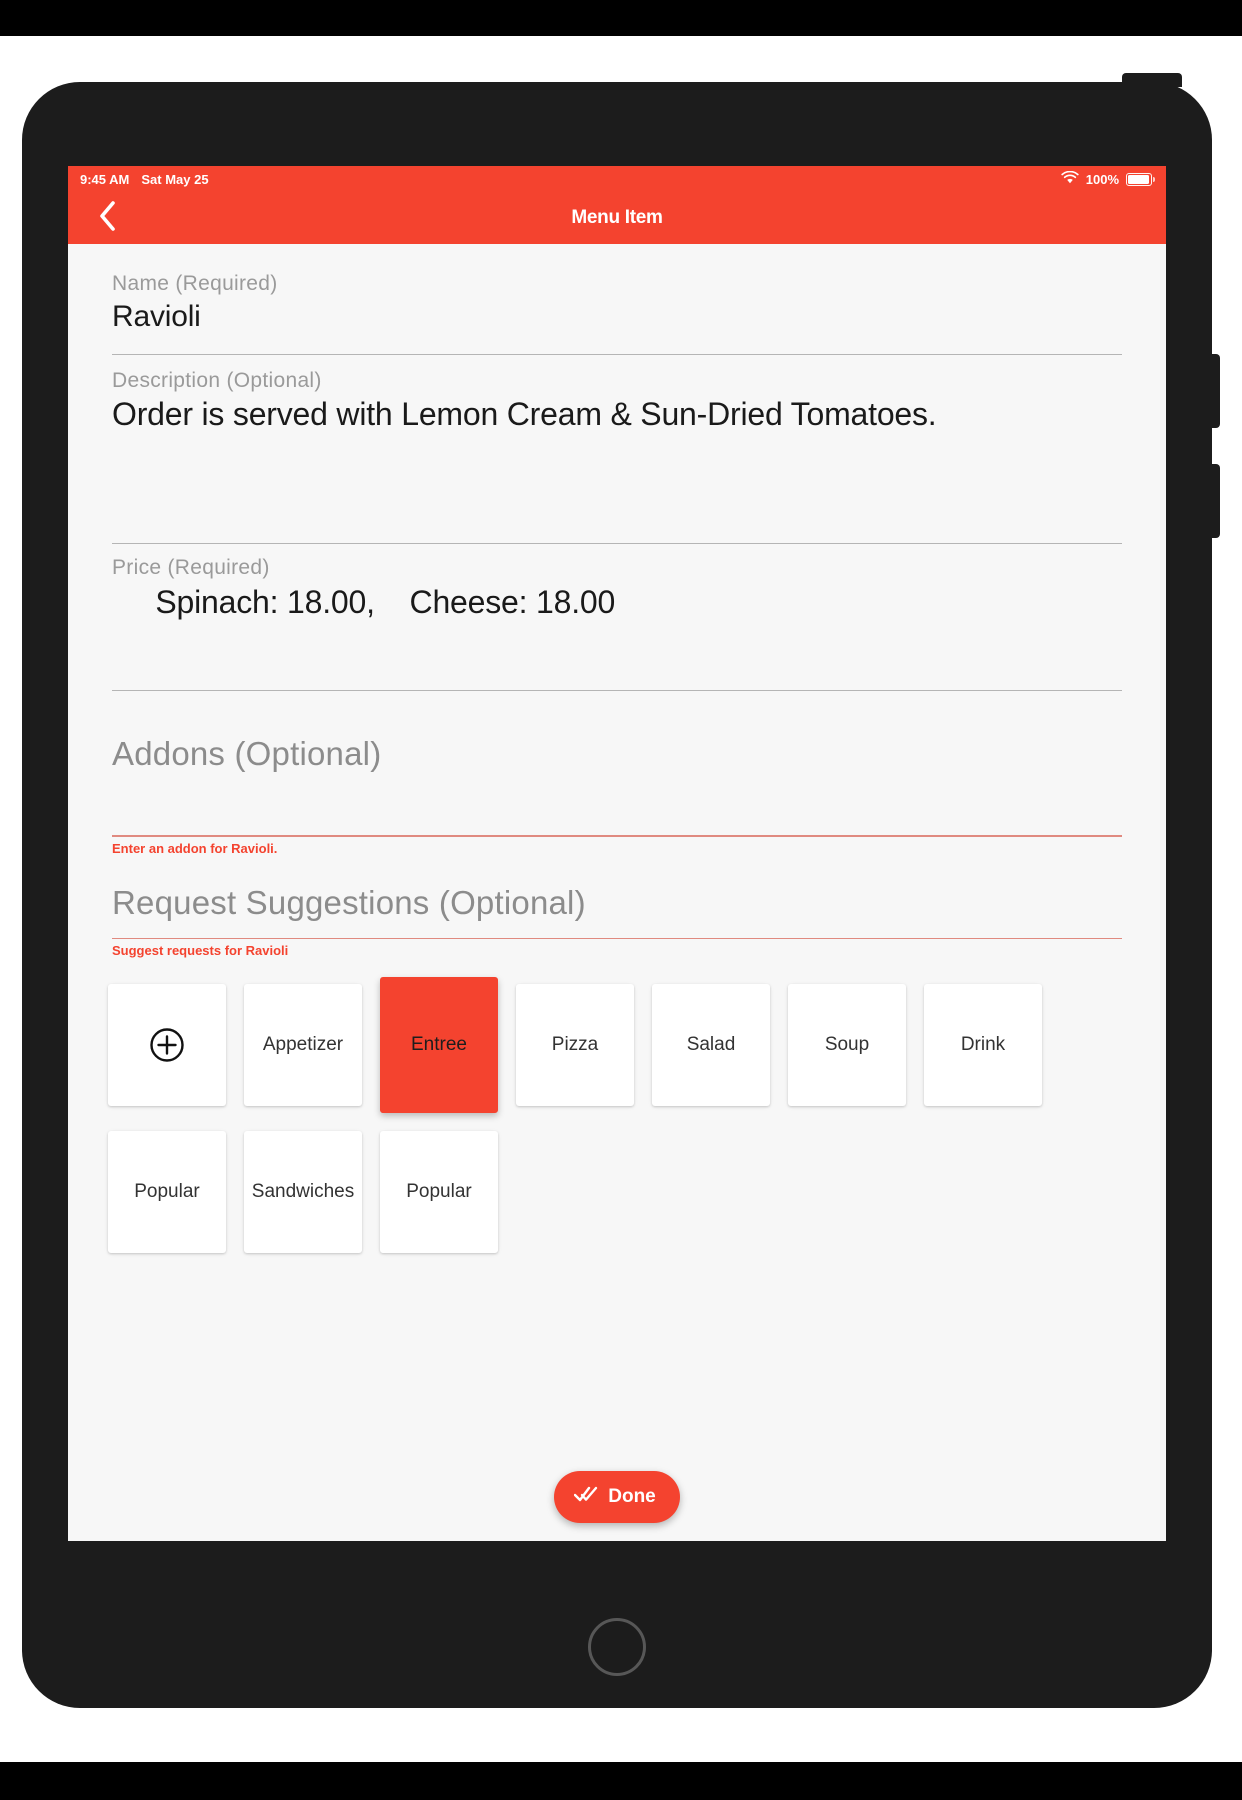 This screenshot has width=1242, height=1800. What do you see at coordinates (1215, 391) in the screenshot?
I see `volume-up-button` at bounding box center [1215, 391].